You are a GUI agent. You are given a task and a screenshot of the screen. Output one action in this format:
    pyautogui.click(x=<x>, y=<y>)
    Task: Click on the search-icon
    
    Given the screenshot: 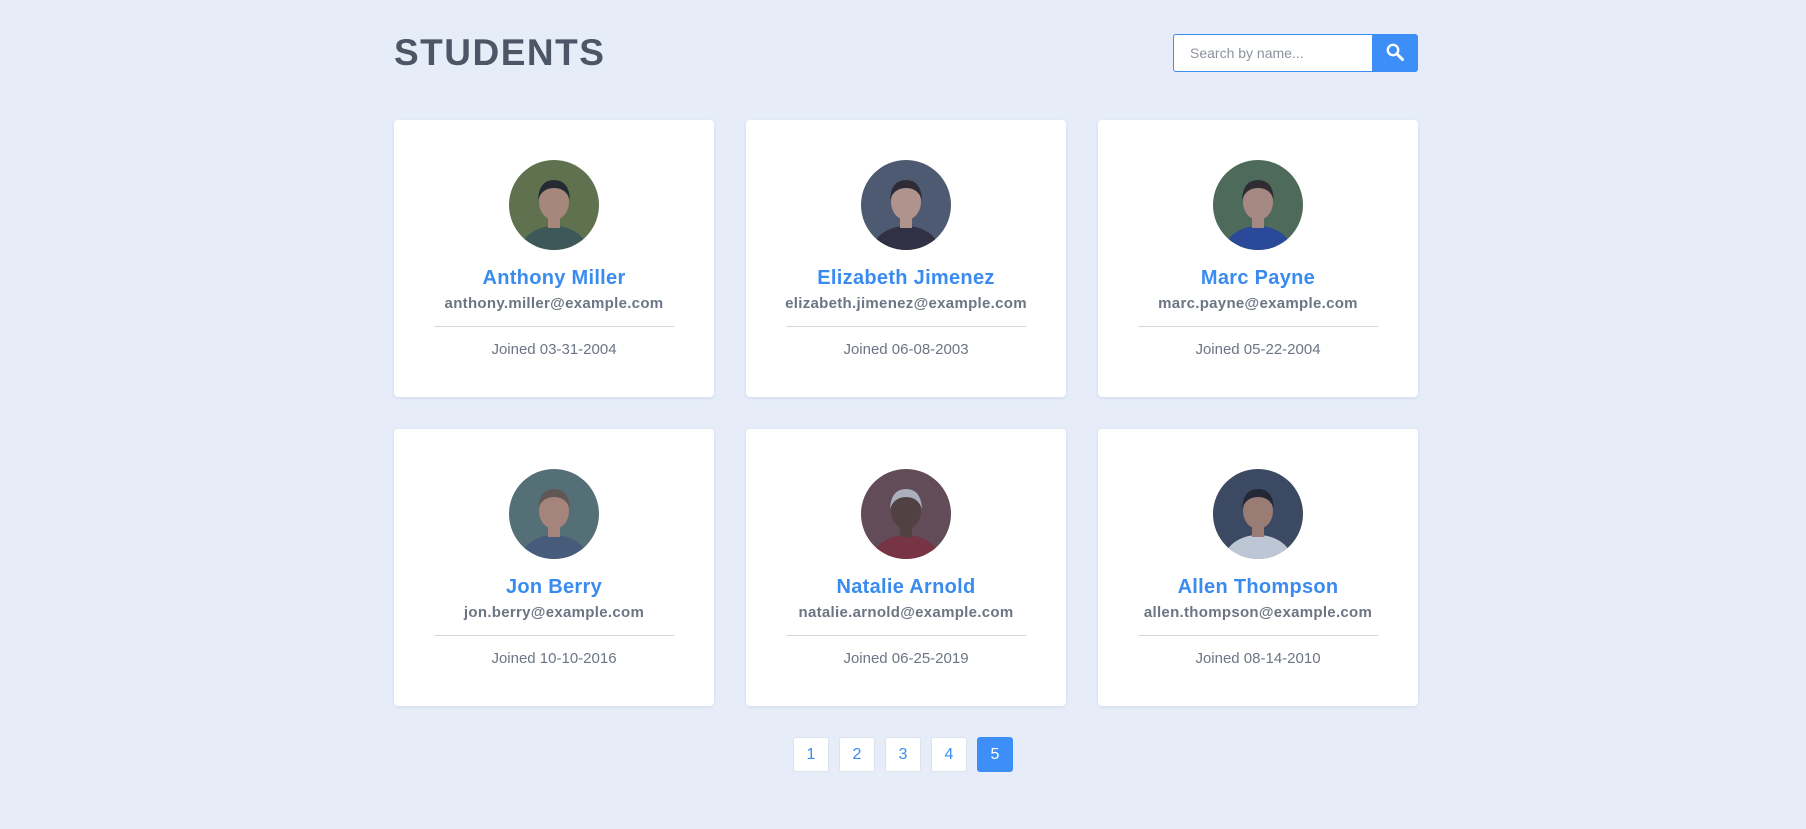 What is the action you would take?
    pyautogui.click(x=1395, y=53)
    